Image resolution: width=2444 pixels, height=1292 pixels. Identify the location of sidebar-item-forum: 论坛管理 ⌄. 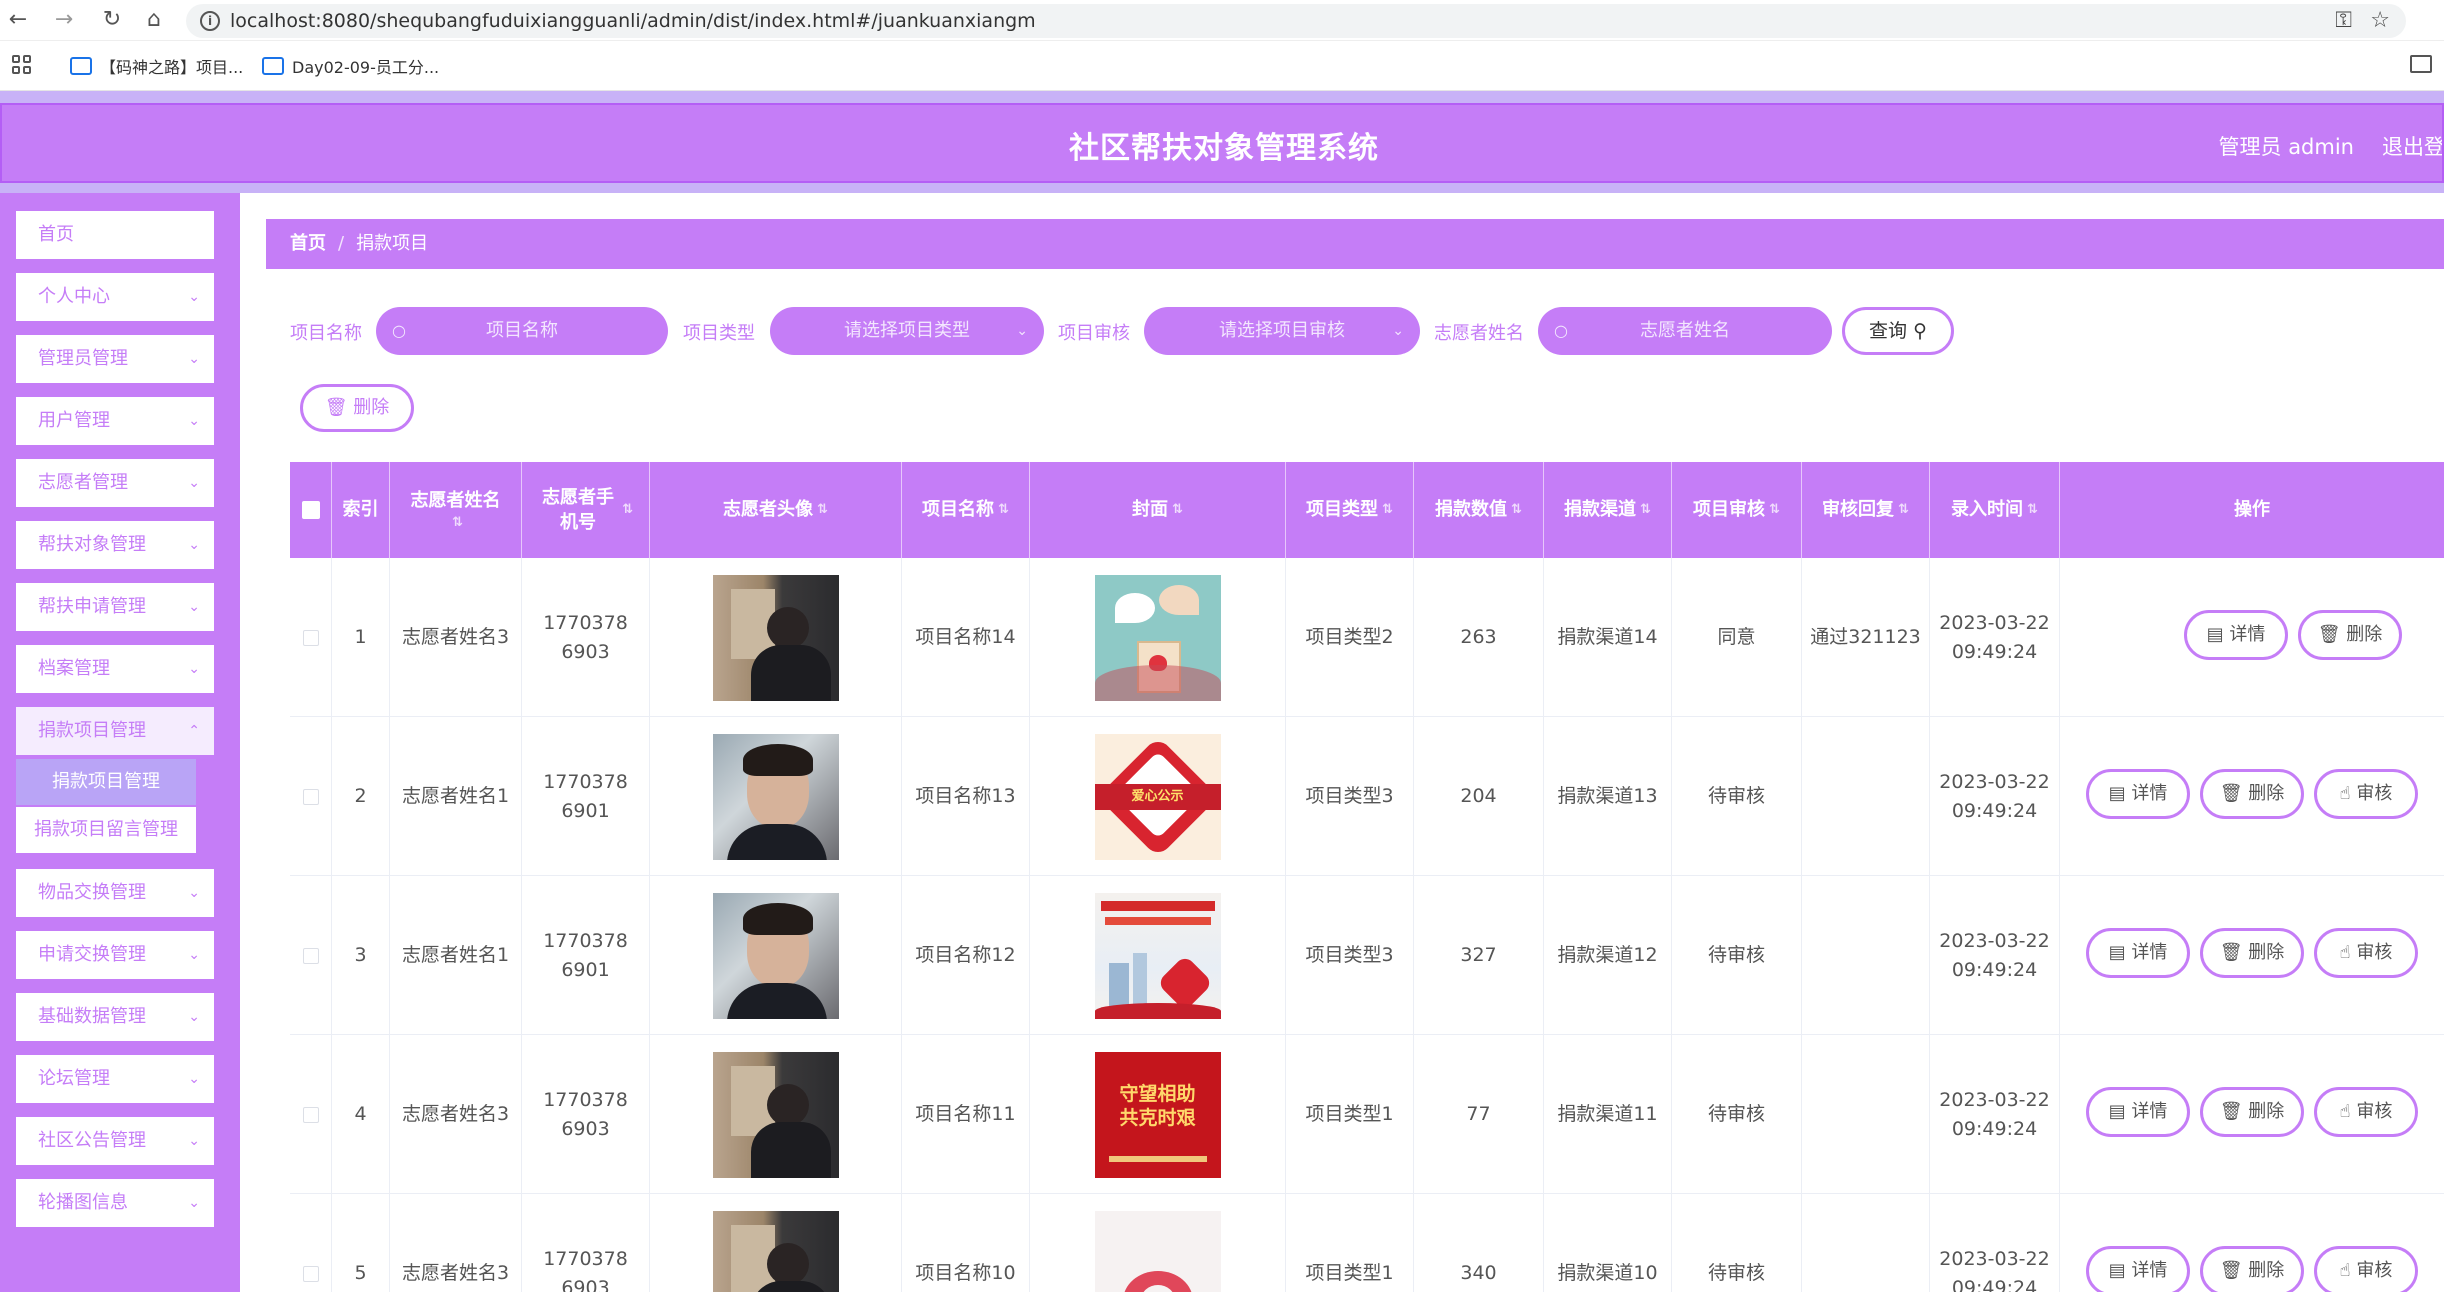
(115, 1079).